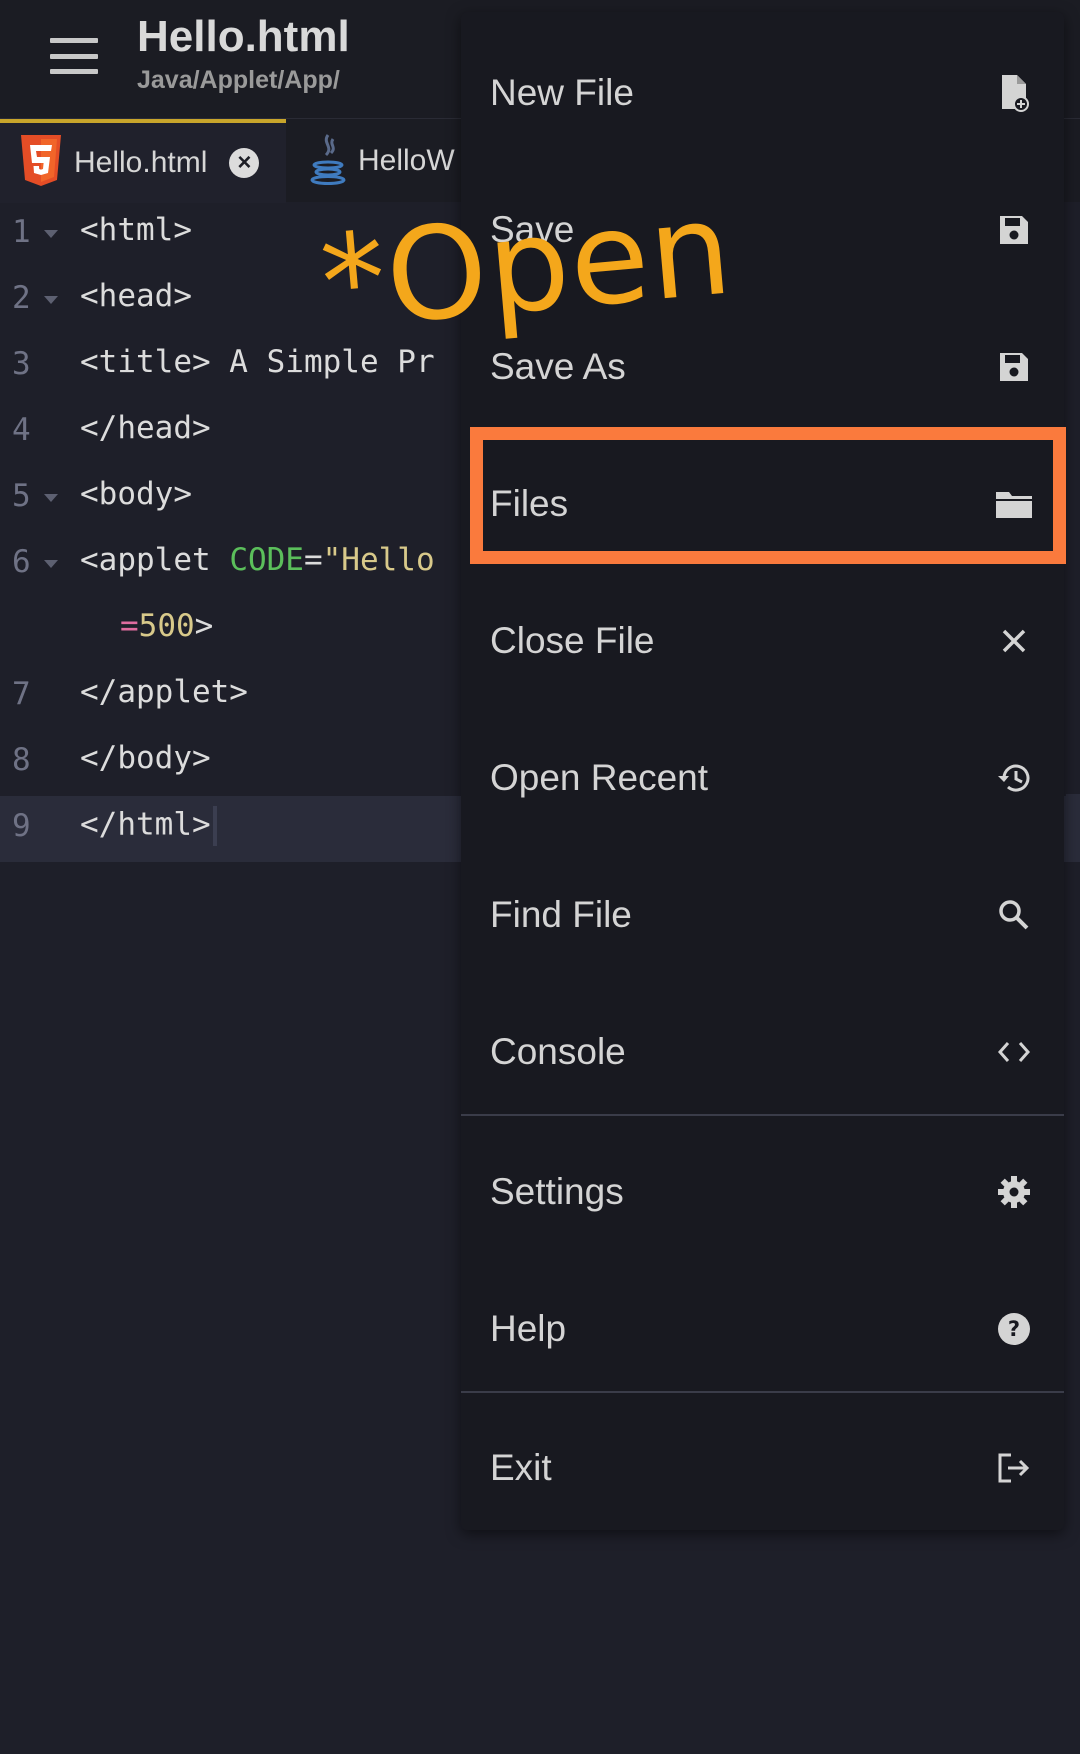  I want to click on code-text: </applet>, so click(164, 692).